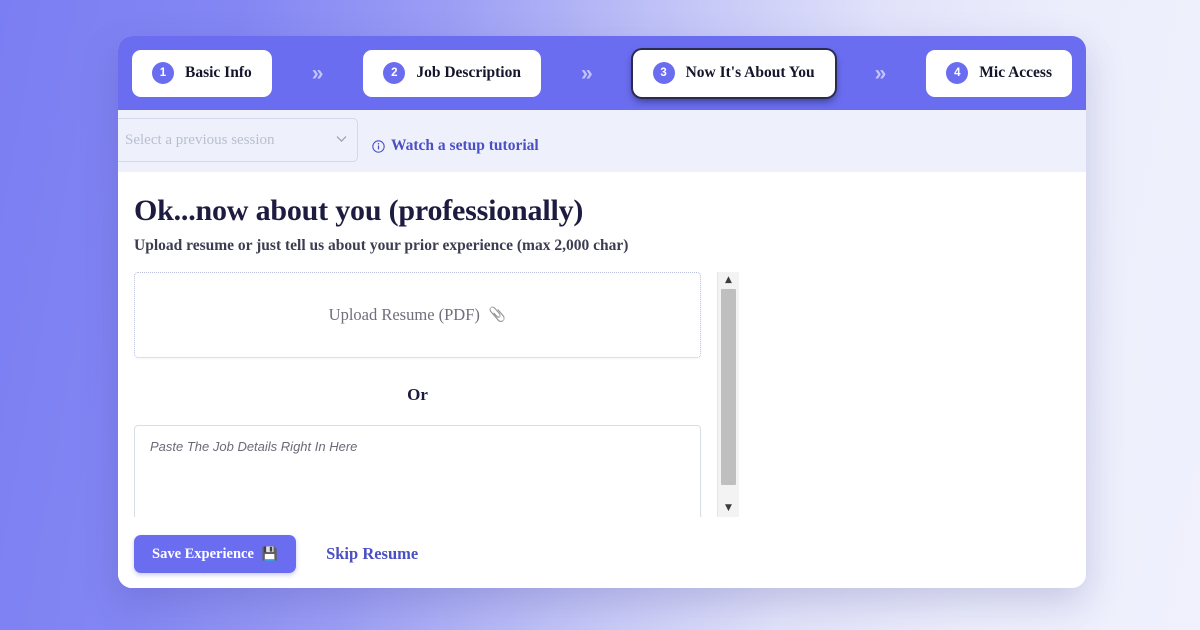  I want to click on scrollbar-thumb, so click(728, 387).